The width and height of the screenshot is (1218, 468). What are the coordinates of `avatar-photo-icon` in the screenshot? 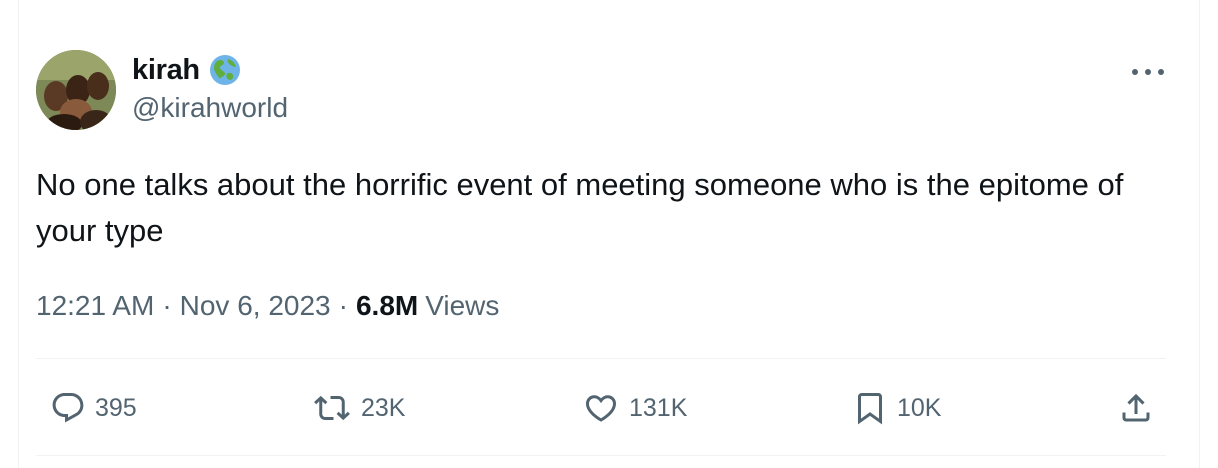 It's located at (76, 90).